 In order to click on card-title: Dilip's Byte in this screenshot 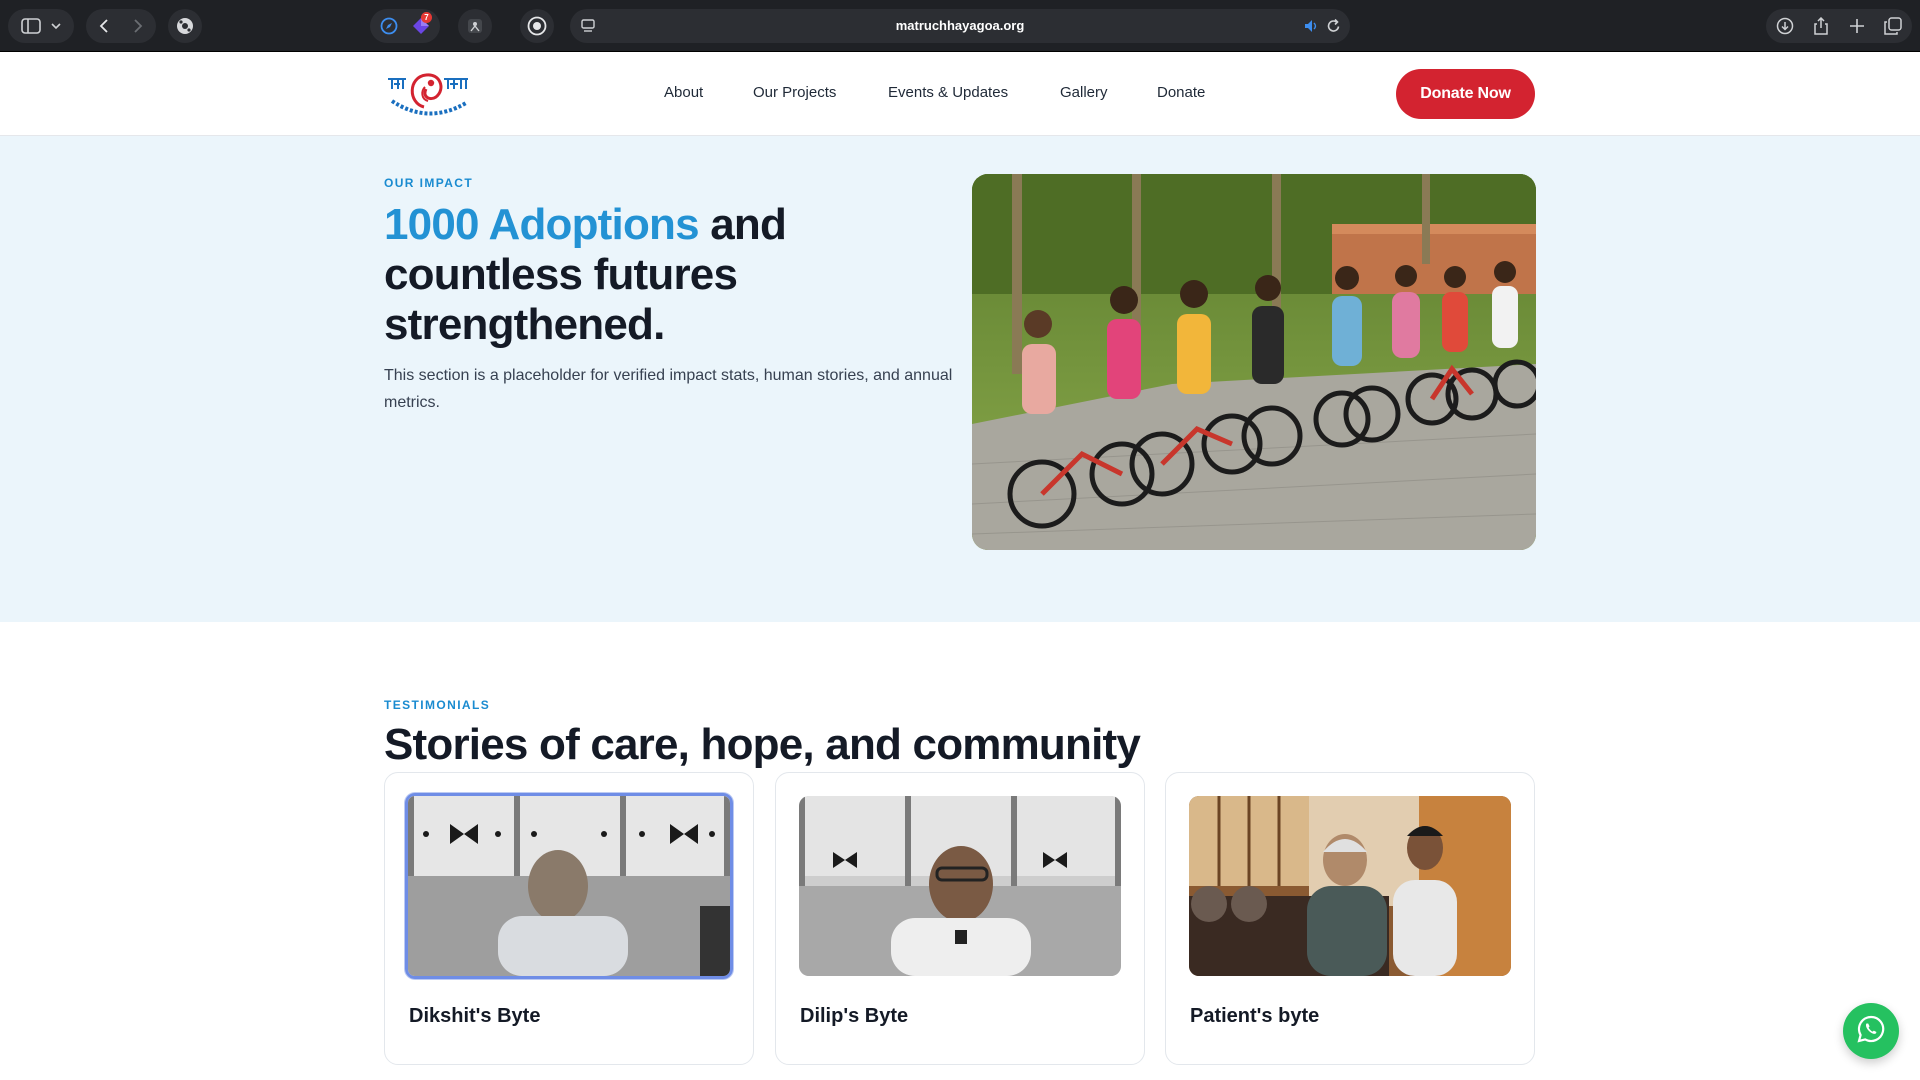, I will do `click(854, 1016)`.